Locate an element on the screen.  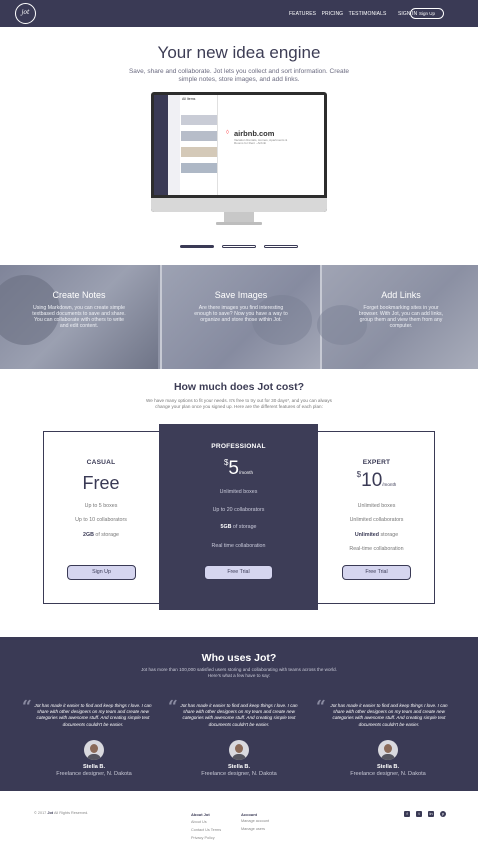
testimonials-title: Who uses Jot? is located at coordinates (239, 658).